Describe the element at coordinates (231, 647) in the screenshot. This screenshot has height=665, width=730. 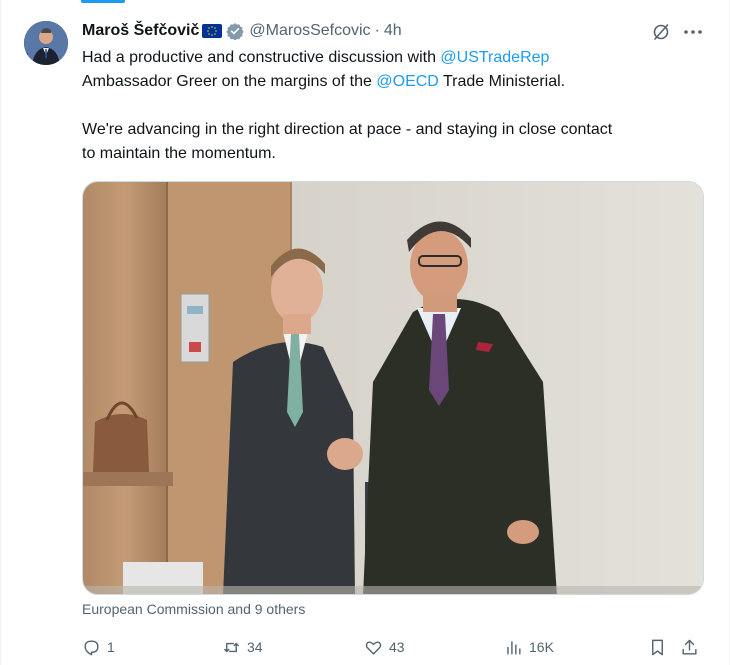
I see `repost-icon` at that location.